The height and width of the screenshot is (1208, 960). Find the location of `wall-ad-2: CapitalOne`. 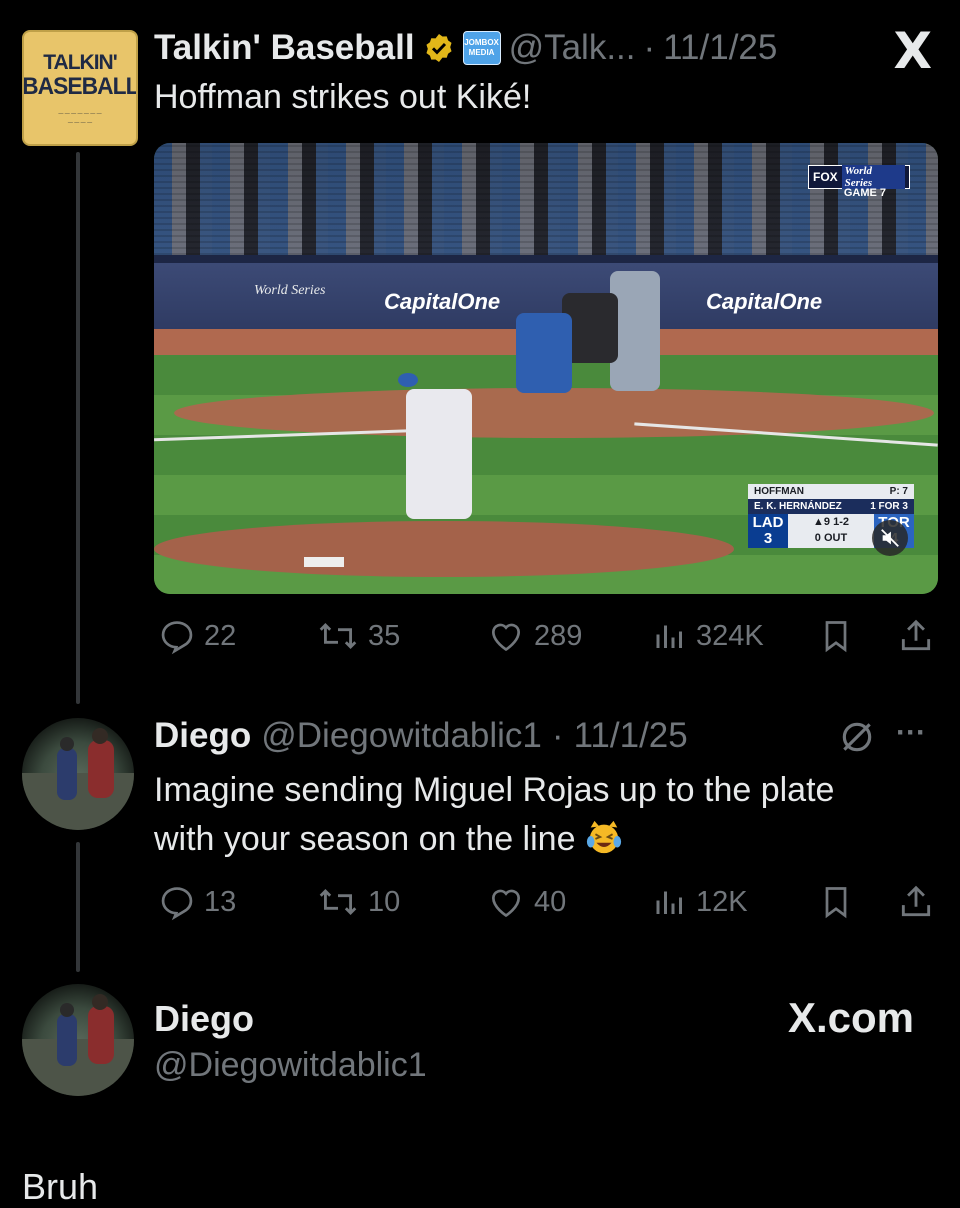

wall-ad-2: CapitalOne is located at coordinates (764, 301).